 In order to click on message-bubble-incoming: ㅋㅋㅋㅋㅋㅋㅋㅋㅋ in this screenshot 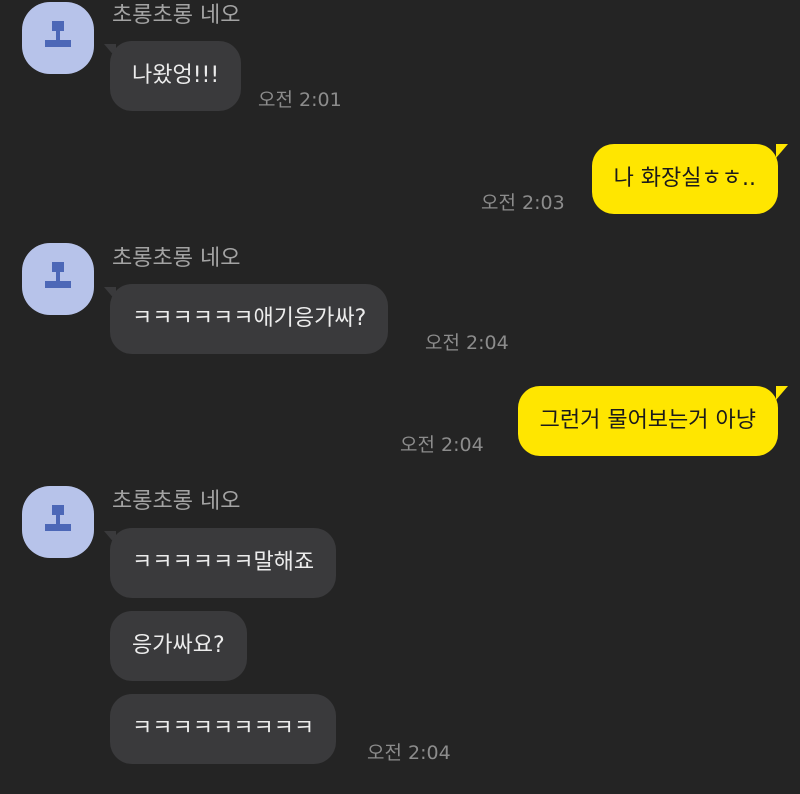, I will do `click(223, 729)`.